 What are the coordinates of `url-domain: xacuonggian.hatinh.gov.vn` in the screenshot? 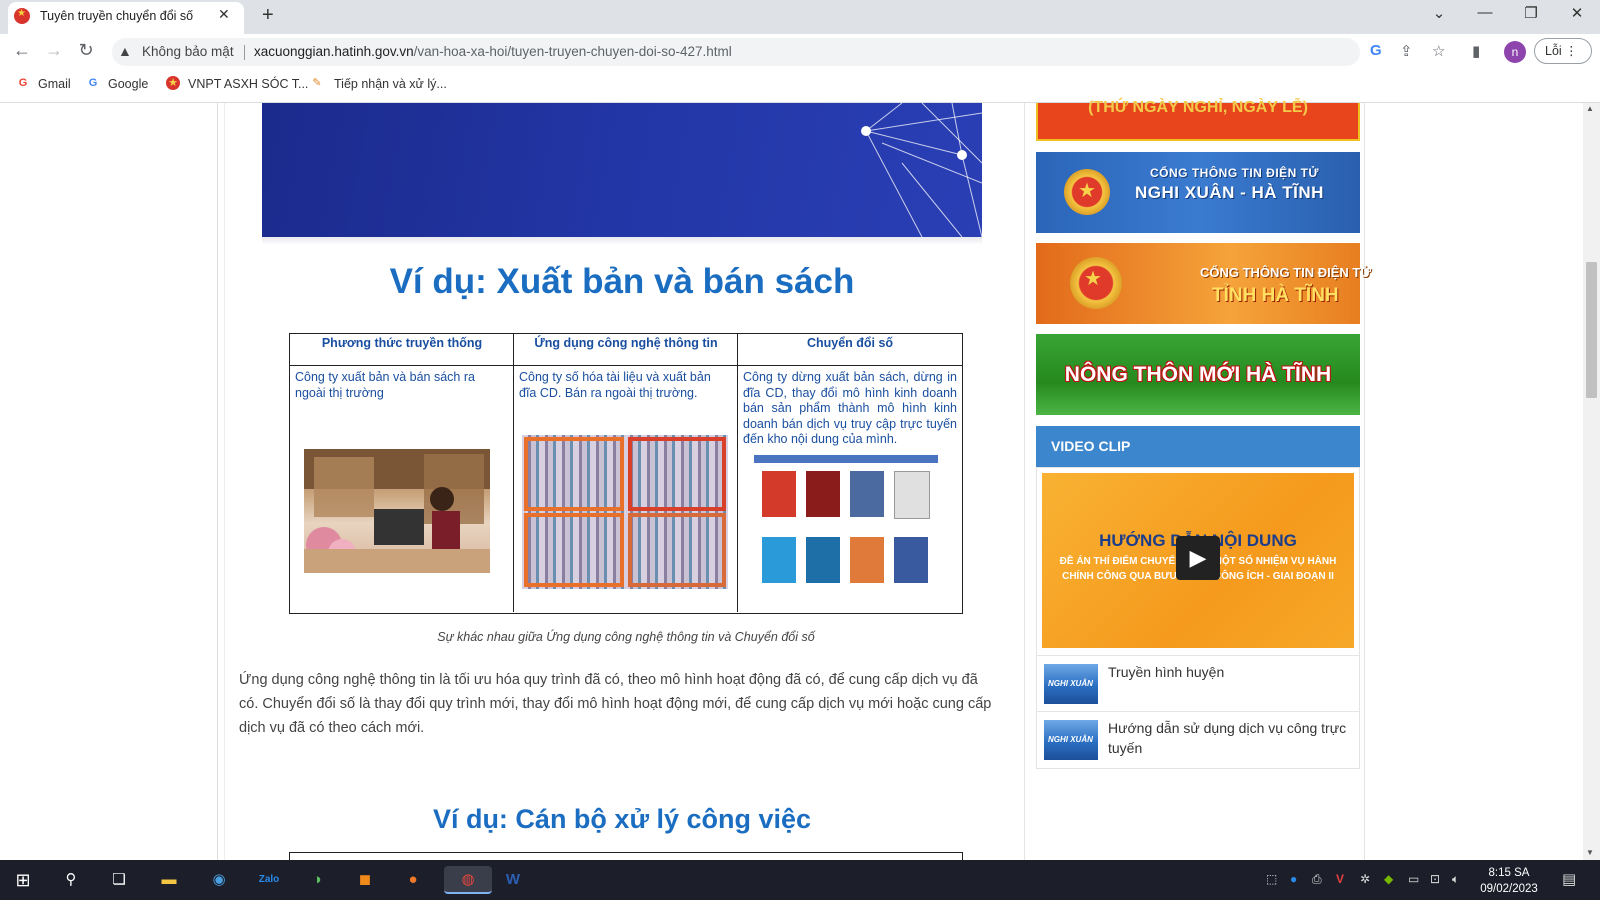 It's located at (334, 51).